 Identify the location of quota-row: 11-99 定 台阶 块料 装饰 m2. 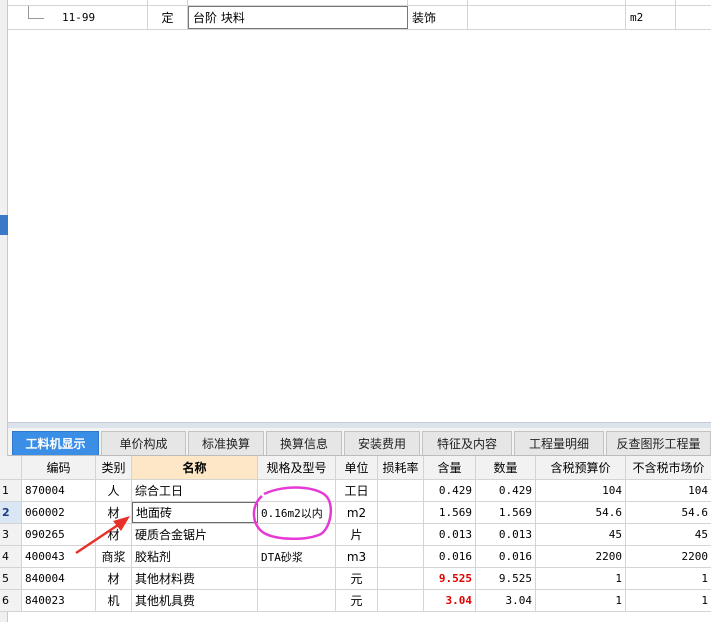
(359, 18).